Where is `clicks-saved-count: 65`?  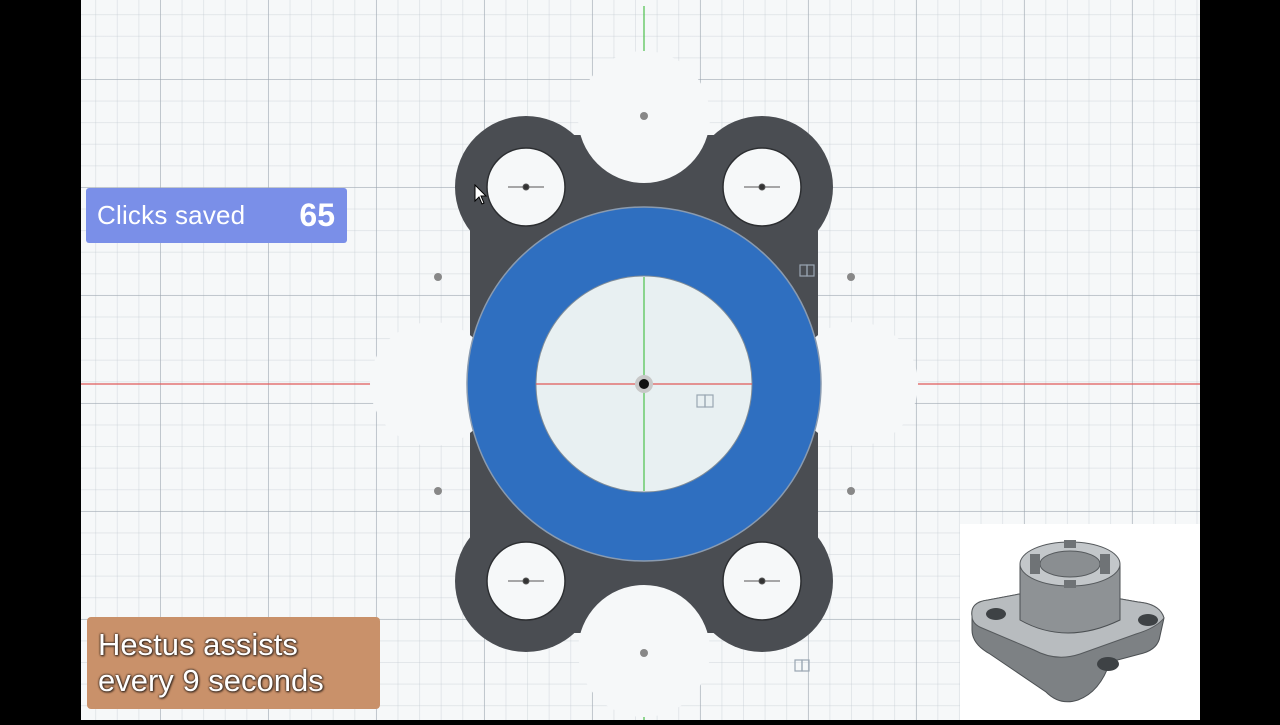
clicks-saved-count: 65 is located at coordinates (317, 215).